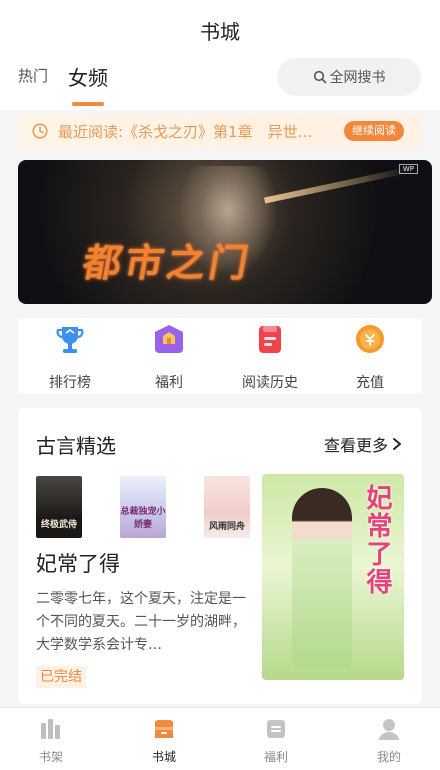  What do you see at coordinates (322, 578) in the screenshot?
I see `cover-illustration` at bounding box center [322, 578].